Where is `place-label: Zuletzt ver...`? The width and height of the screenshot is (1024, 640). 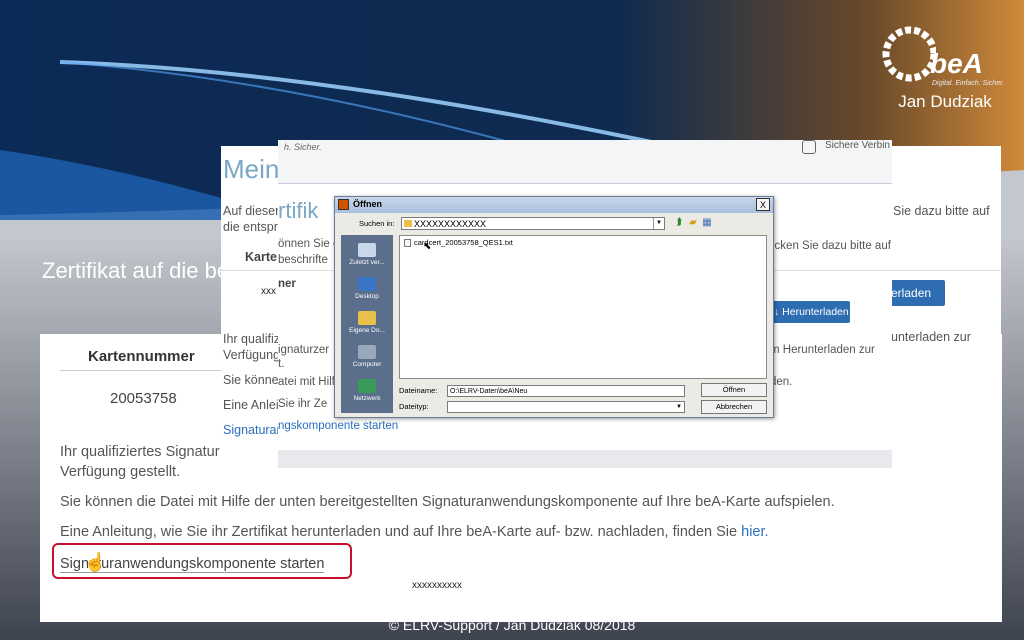 place-label: Zuletzt ver... is located at coordinates (367, 262).